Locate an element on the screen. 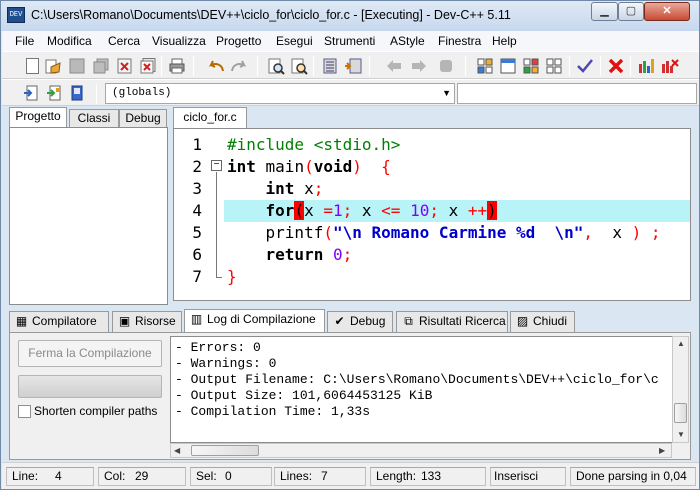  bookmark-forward-icon is located at coordinates (419, 66).